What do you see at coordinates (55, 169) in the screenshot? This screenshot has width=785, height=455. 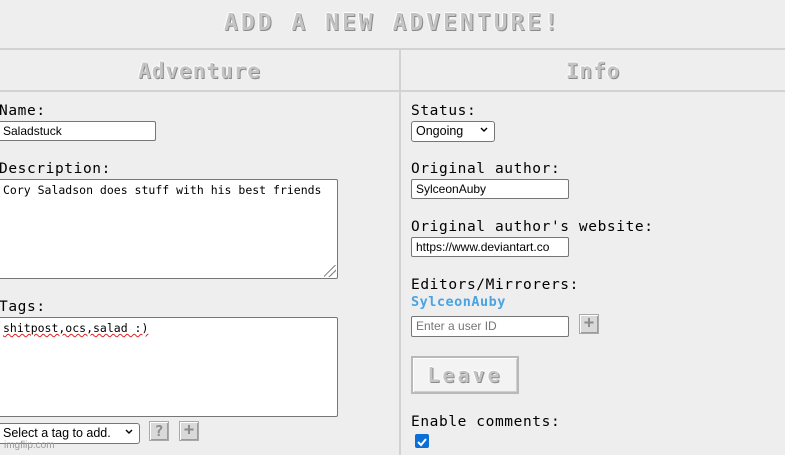 I see `description-label: Description:` at bounding box center [55, 169].